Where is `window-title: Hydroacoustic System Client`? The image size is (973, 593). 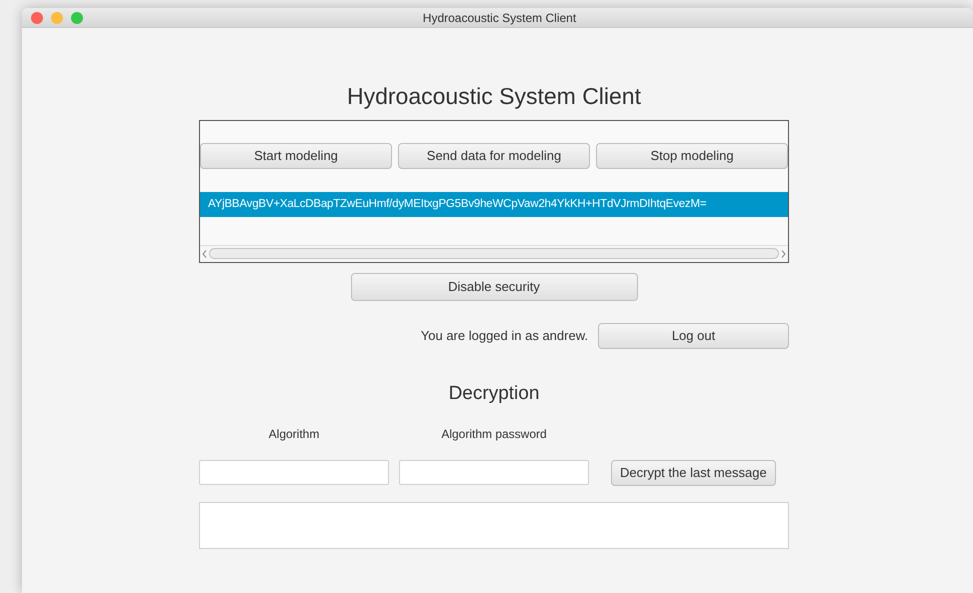 window-title: Hydroacoustic System Client is located at coordinates (500, 18).